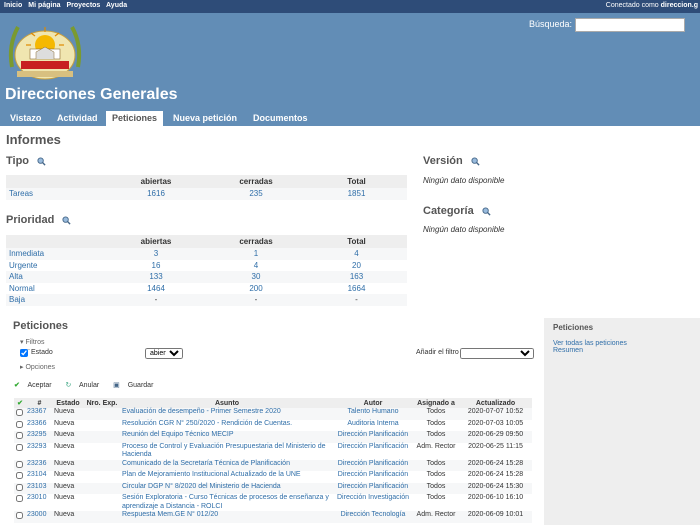 The height and width of the screenshot is (525, 700). What do you see at coordinates (56, 277) in the screenshot?
I see `row-label: Alta` at bounding box center [56, 277].